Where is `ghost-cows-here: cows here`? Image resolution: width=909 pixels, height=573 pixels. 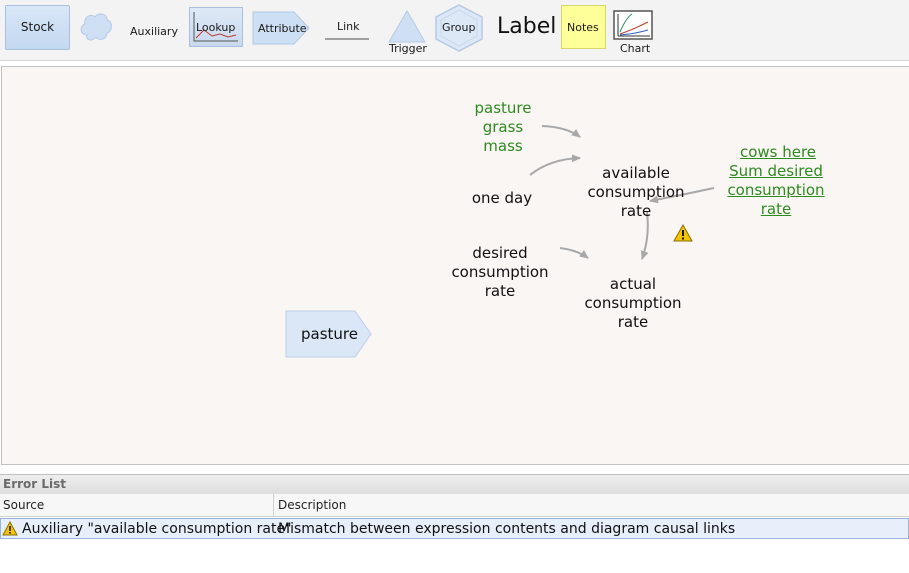 ghost-cows-here: cows here is located at coordinates (778, 152).